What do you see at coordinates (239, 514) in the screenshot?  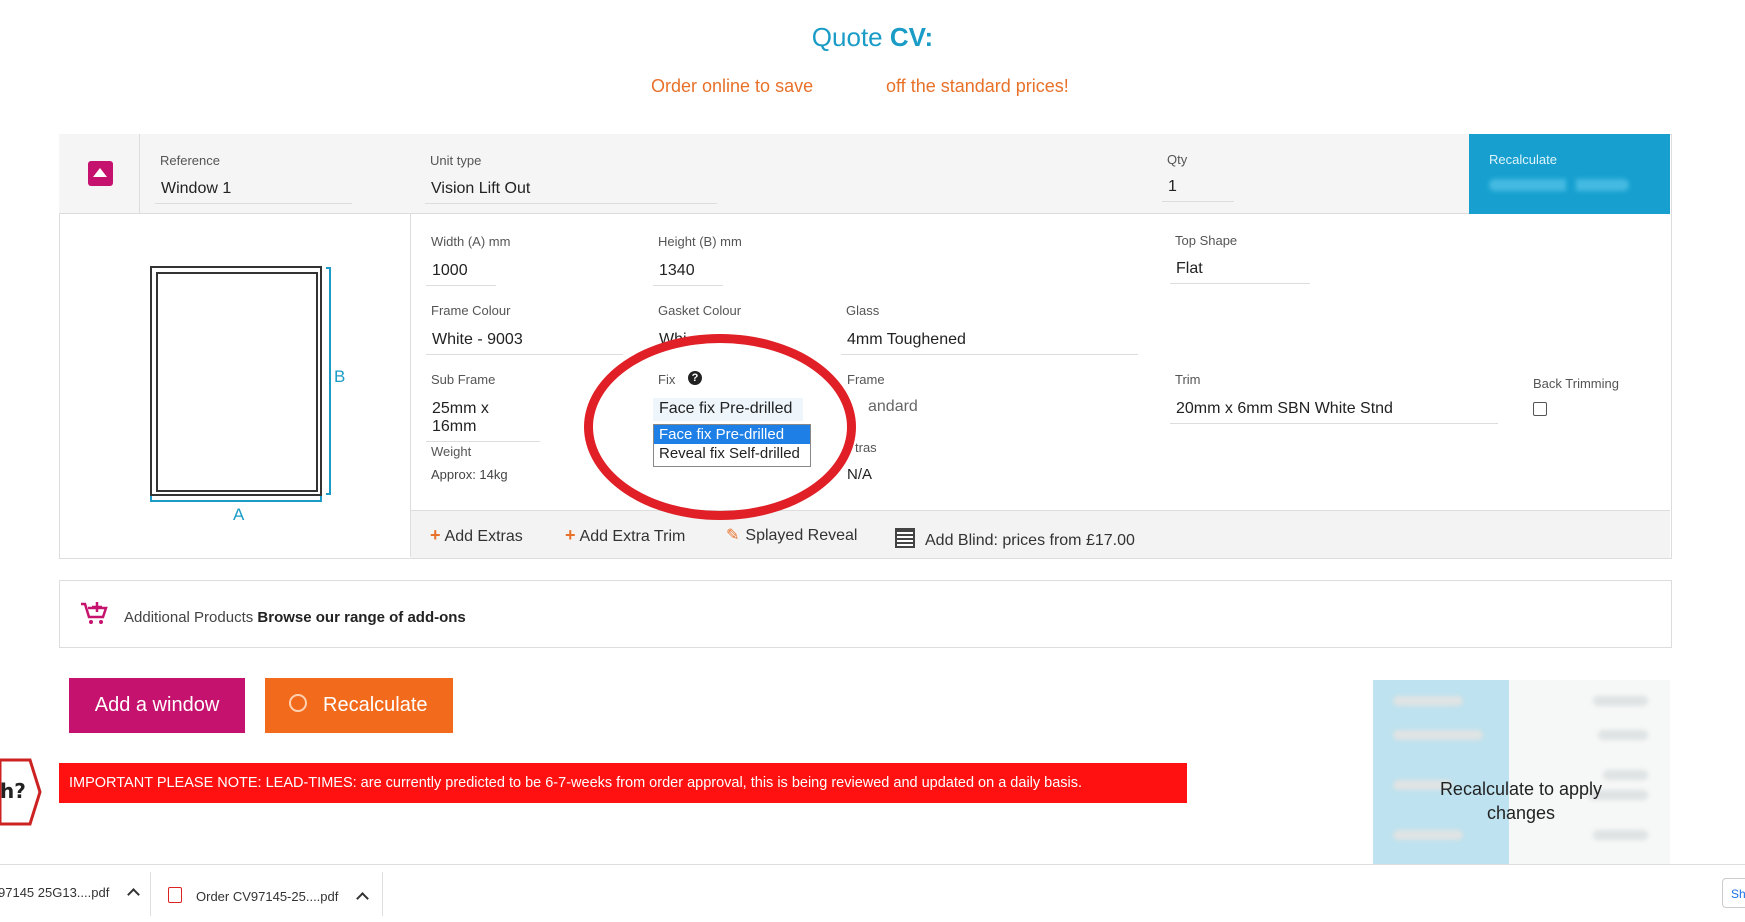 I see `dimension-a-label: A` at bounding box center [239, 514].